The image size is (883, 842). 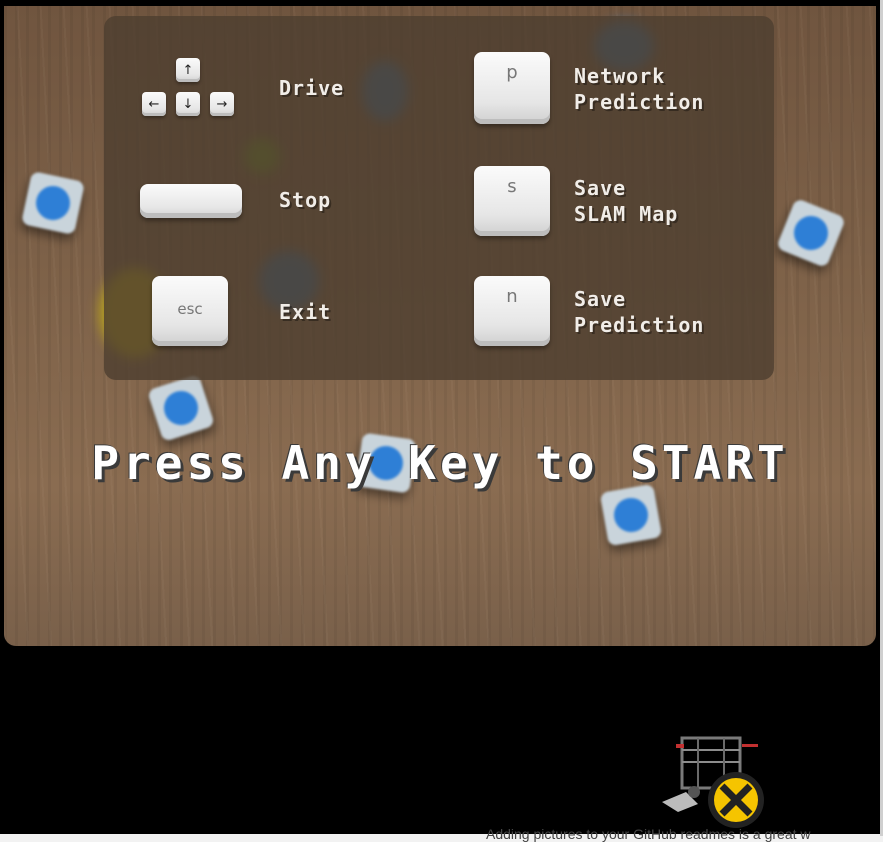 I want to click on p-key: p, so click(x=512, y=88).